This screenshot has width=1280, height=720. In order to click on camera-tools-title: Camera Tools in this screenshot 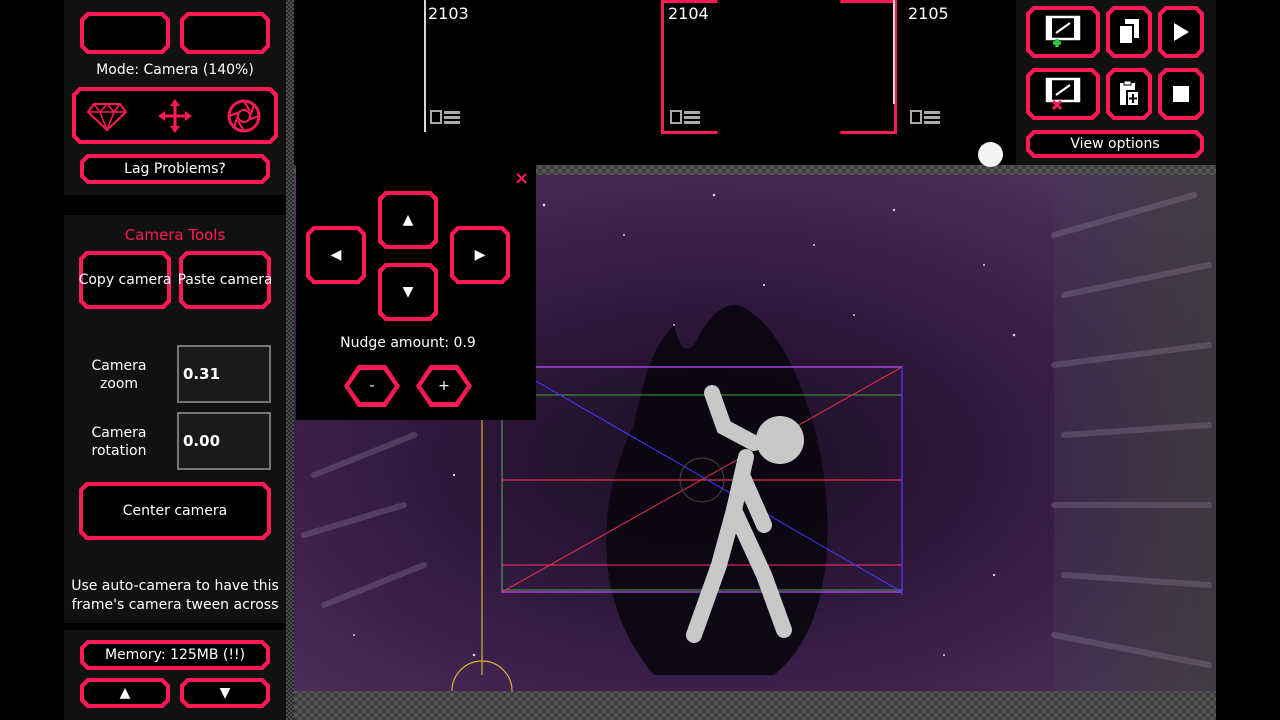, I will do `click(175, 235)`.